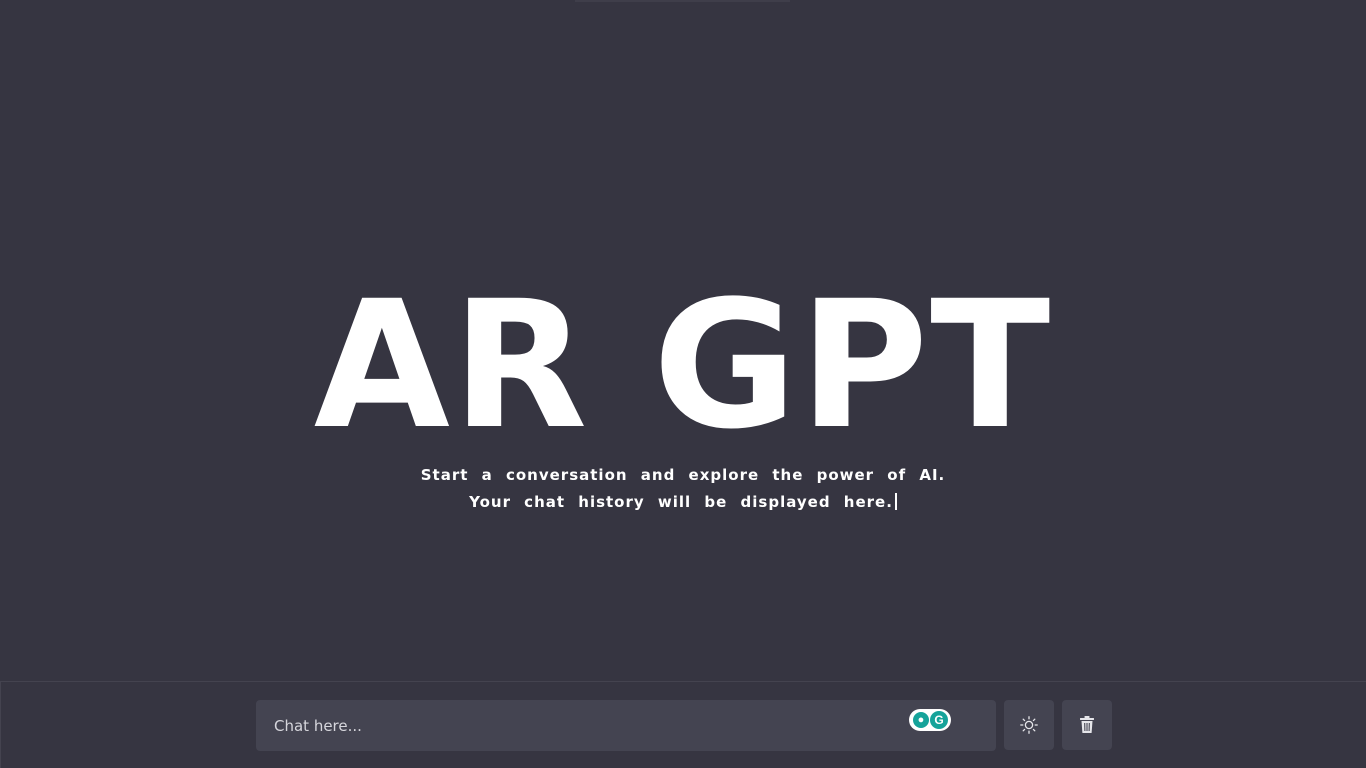 This screenshot has width=1366, height=768. I want to click on grammarly-bulb-icon: ●, so click(921, 720).